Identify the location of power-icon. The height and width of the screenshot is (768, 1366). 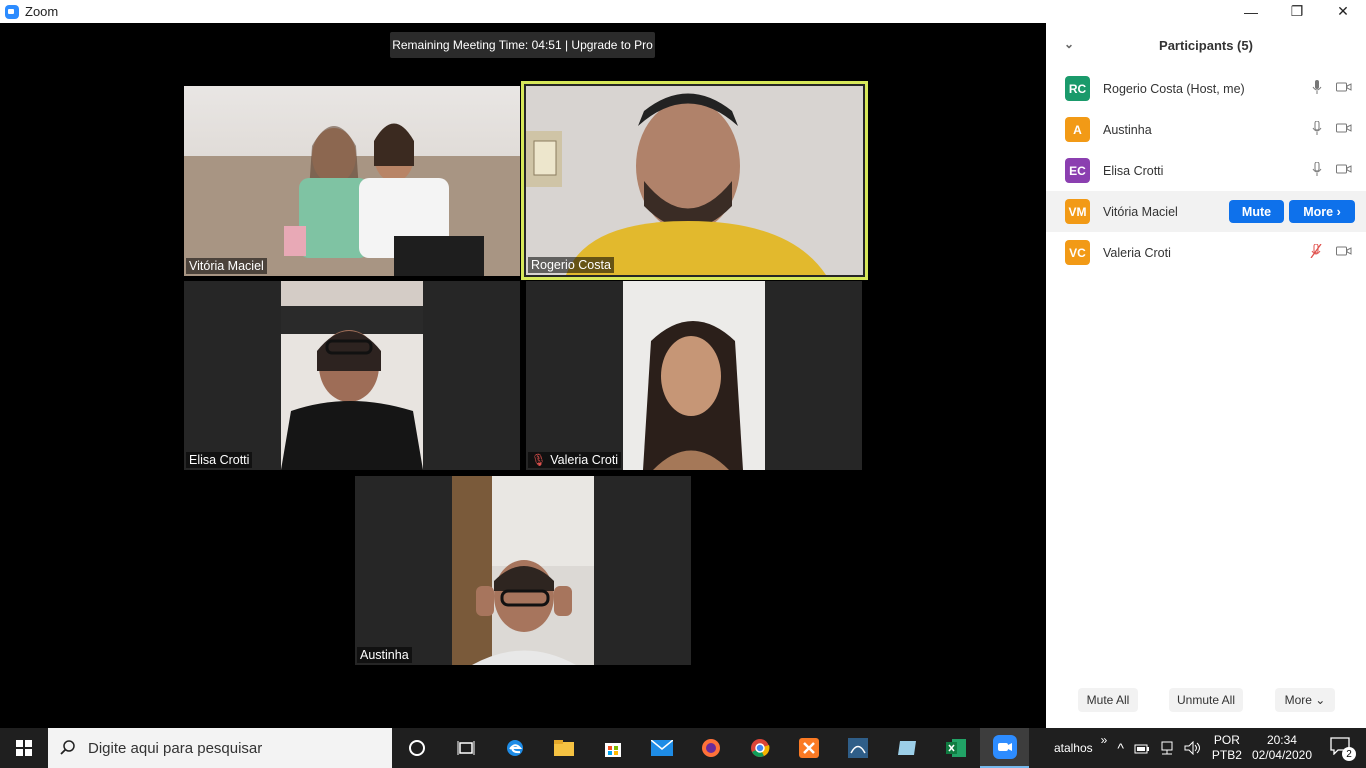
(1142, 748).